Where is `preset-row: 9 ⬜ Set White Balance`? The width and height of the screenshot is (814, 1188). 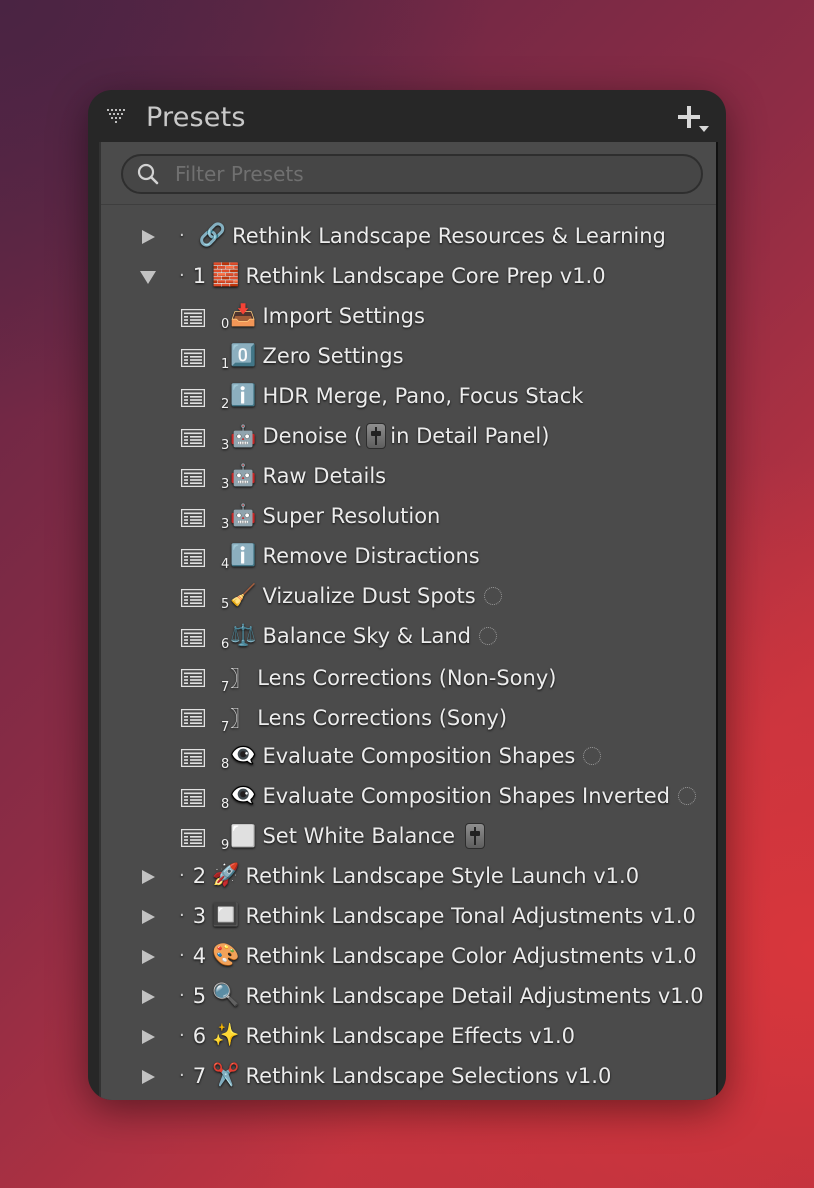 preset-row: 9 ⬜ Set White Balance is located at coordinates (408, 836).